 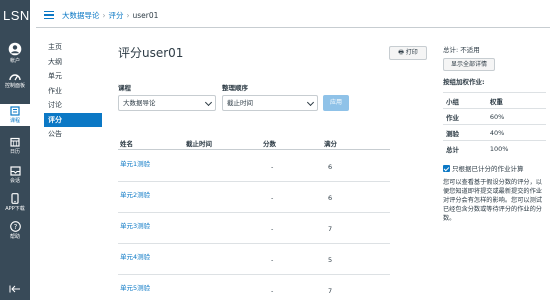 I want to click on column-header-due: 截止时间, so click(x=199, y=143).